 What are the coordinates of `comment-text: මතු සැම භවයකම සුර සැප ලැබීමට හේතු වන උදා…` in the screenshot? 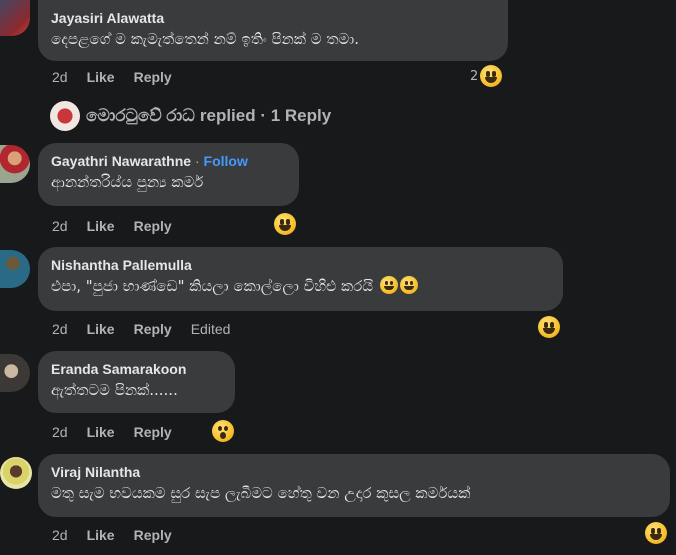 It's located at (261, 493).